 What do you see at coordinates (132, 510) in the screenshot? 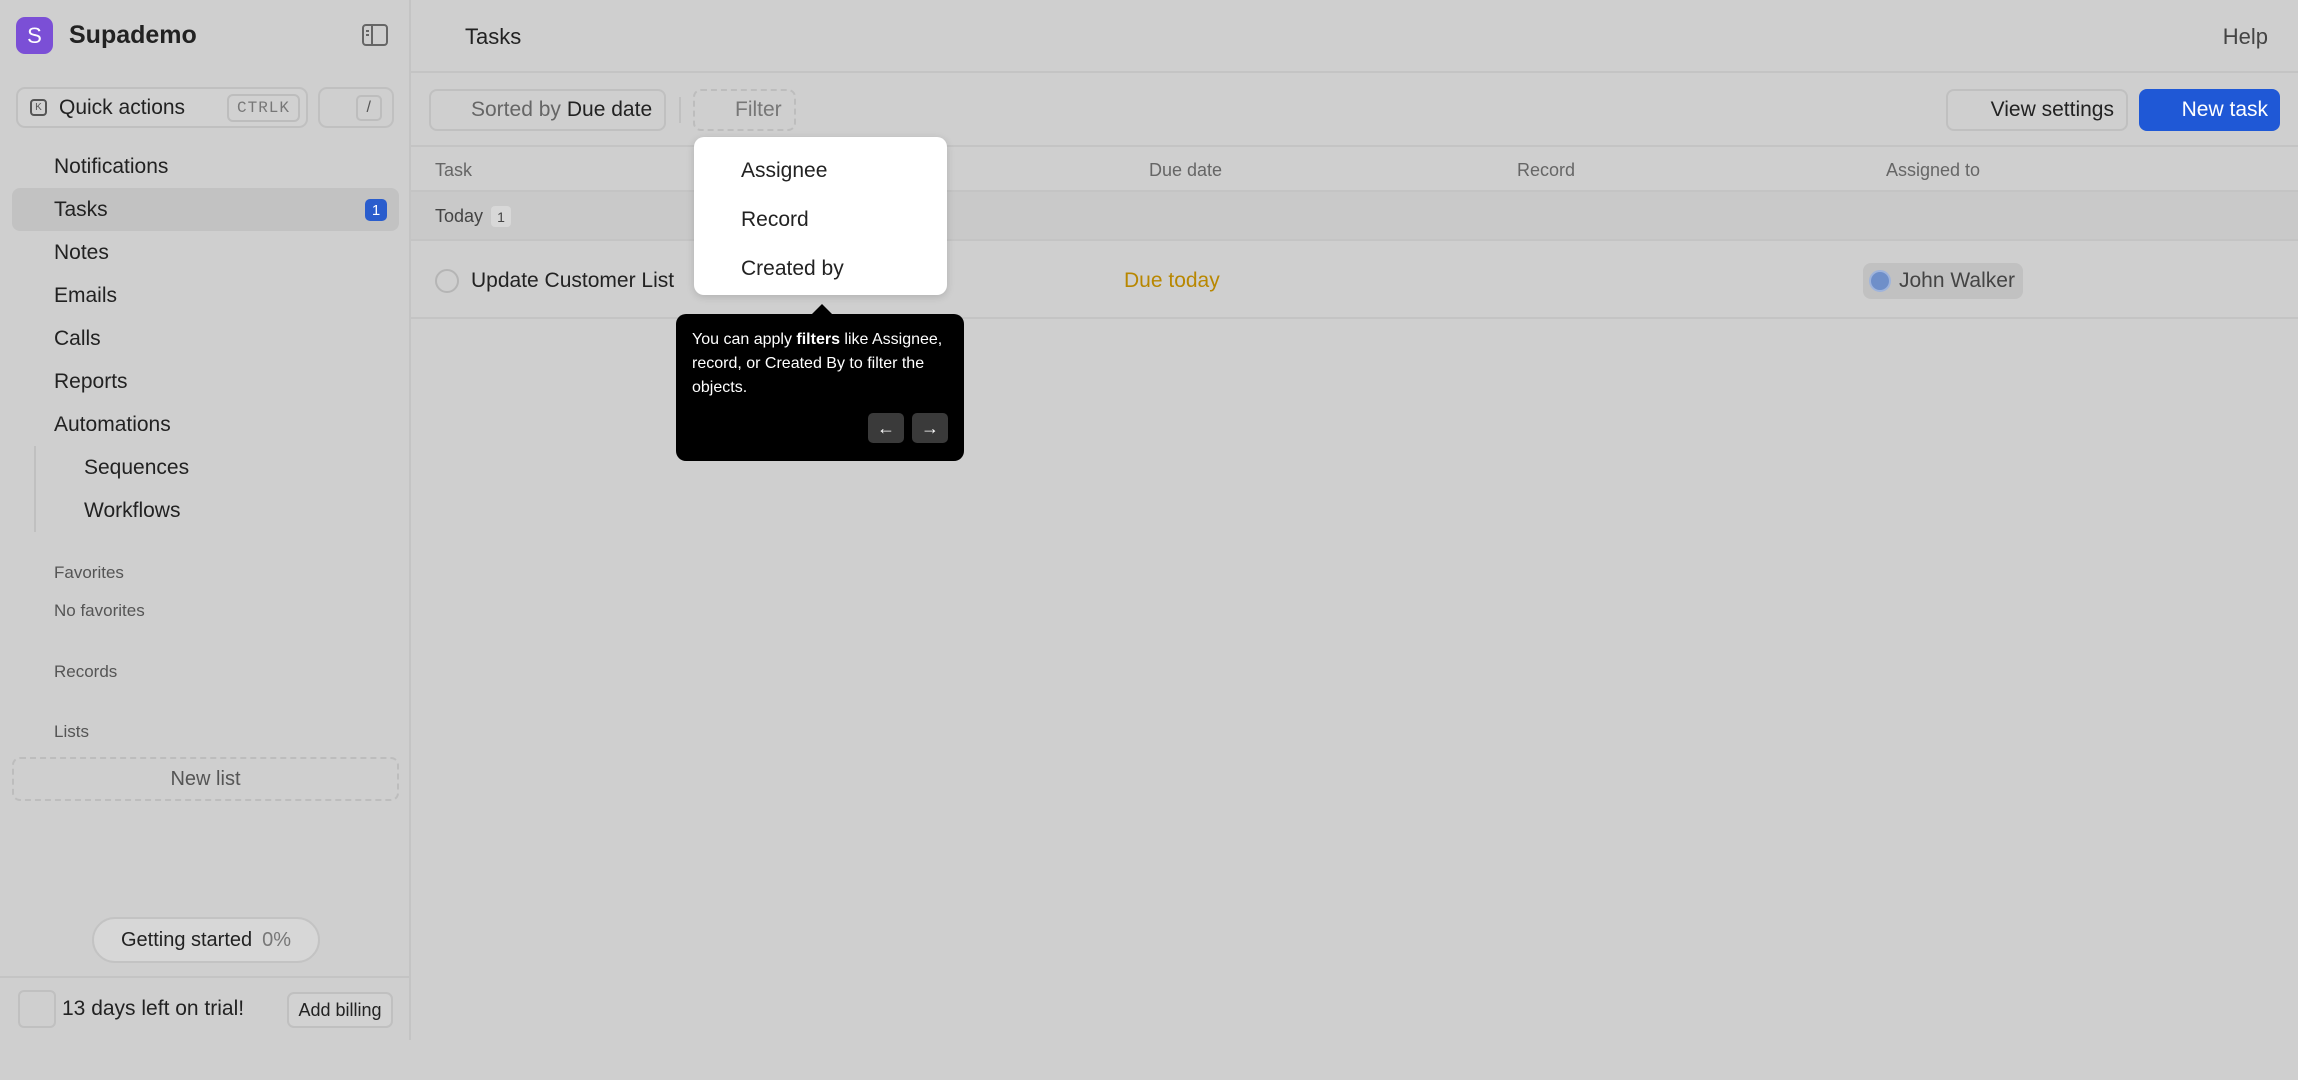
I see `sidebar-item-label: Workflows` at bounding box center [132, 510].